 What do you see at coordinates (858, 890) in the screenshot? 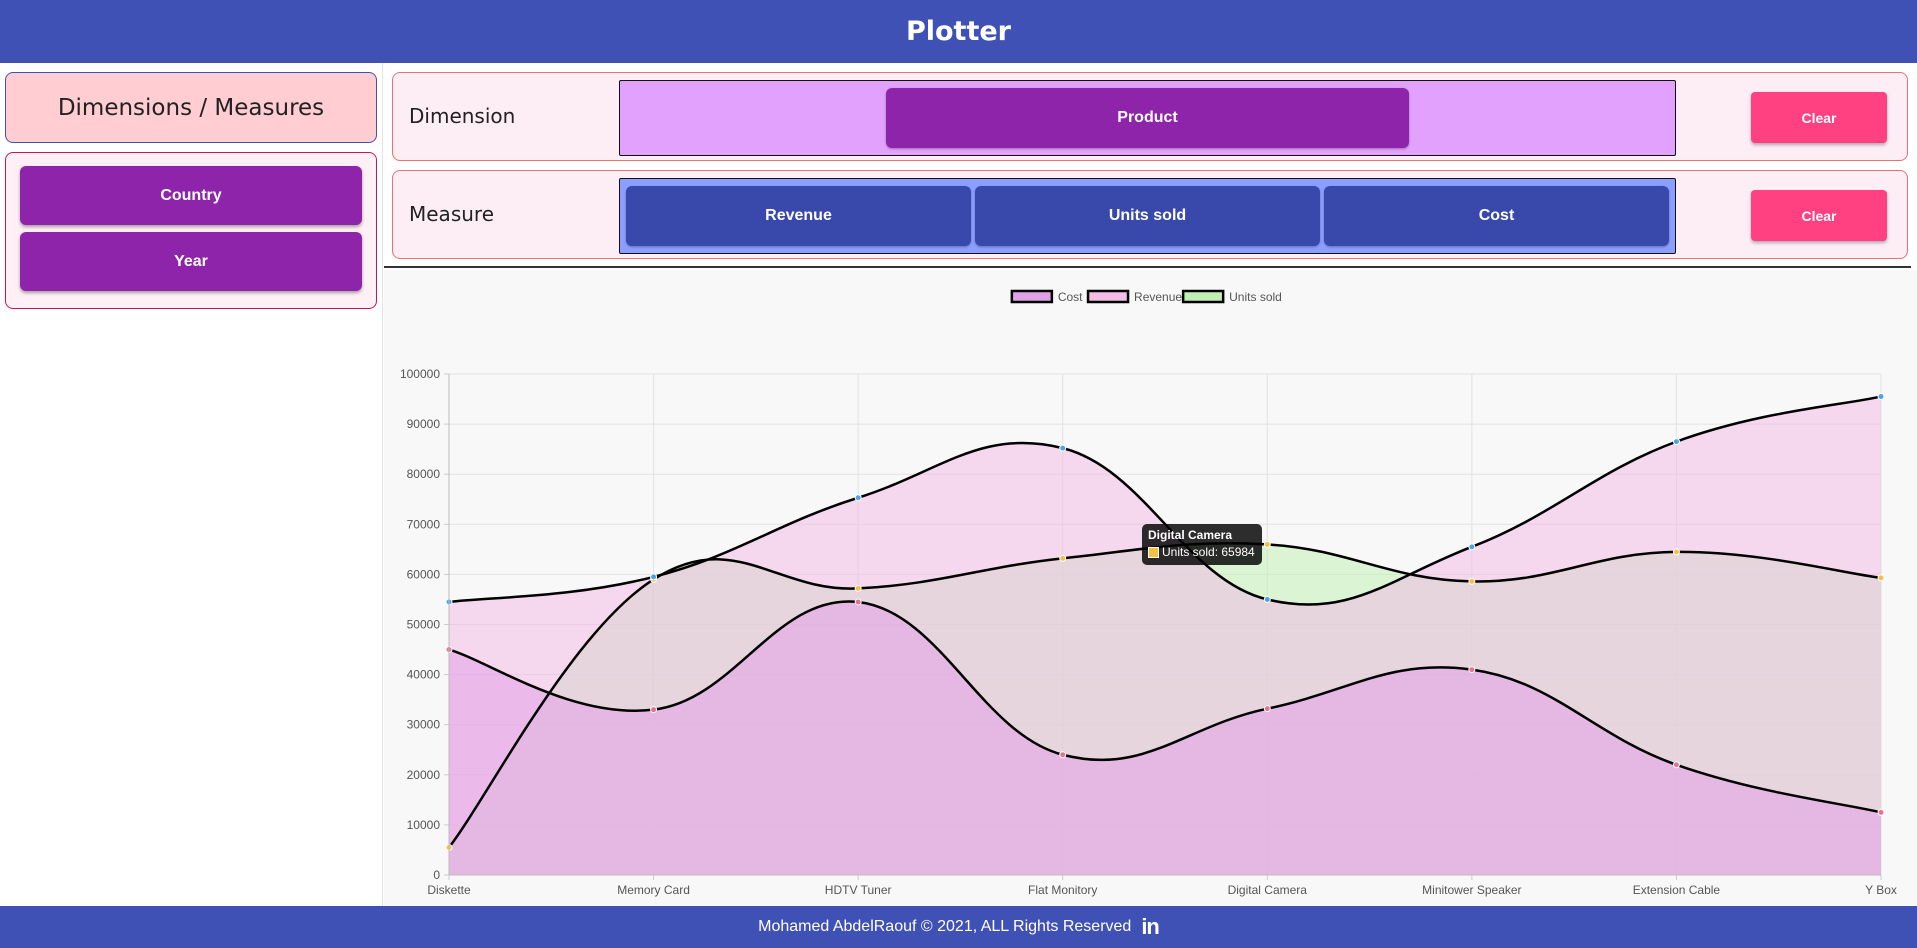
I see `x-tick-label-hdtv-tuner: HDTV Tuner` at bounding box center [858, 890].